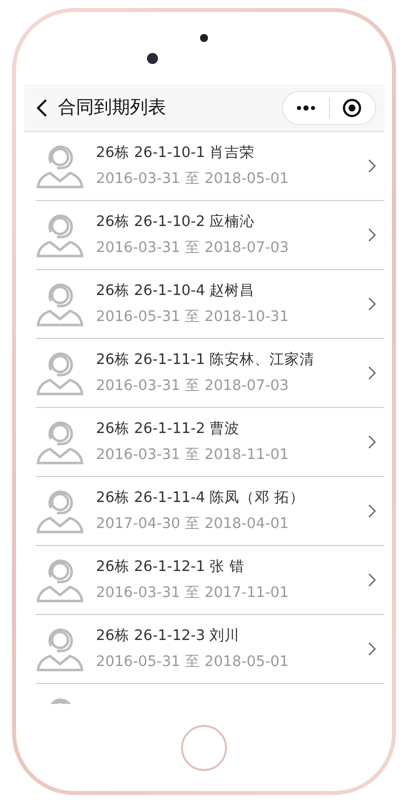  What do you see at coordinates (168, 429) in the screenshot?
I see `contract-title: 26栋 26-1-11-2 曹波` at bounding box center [168, 429].